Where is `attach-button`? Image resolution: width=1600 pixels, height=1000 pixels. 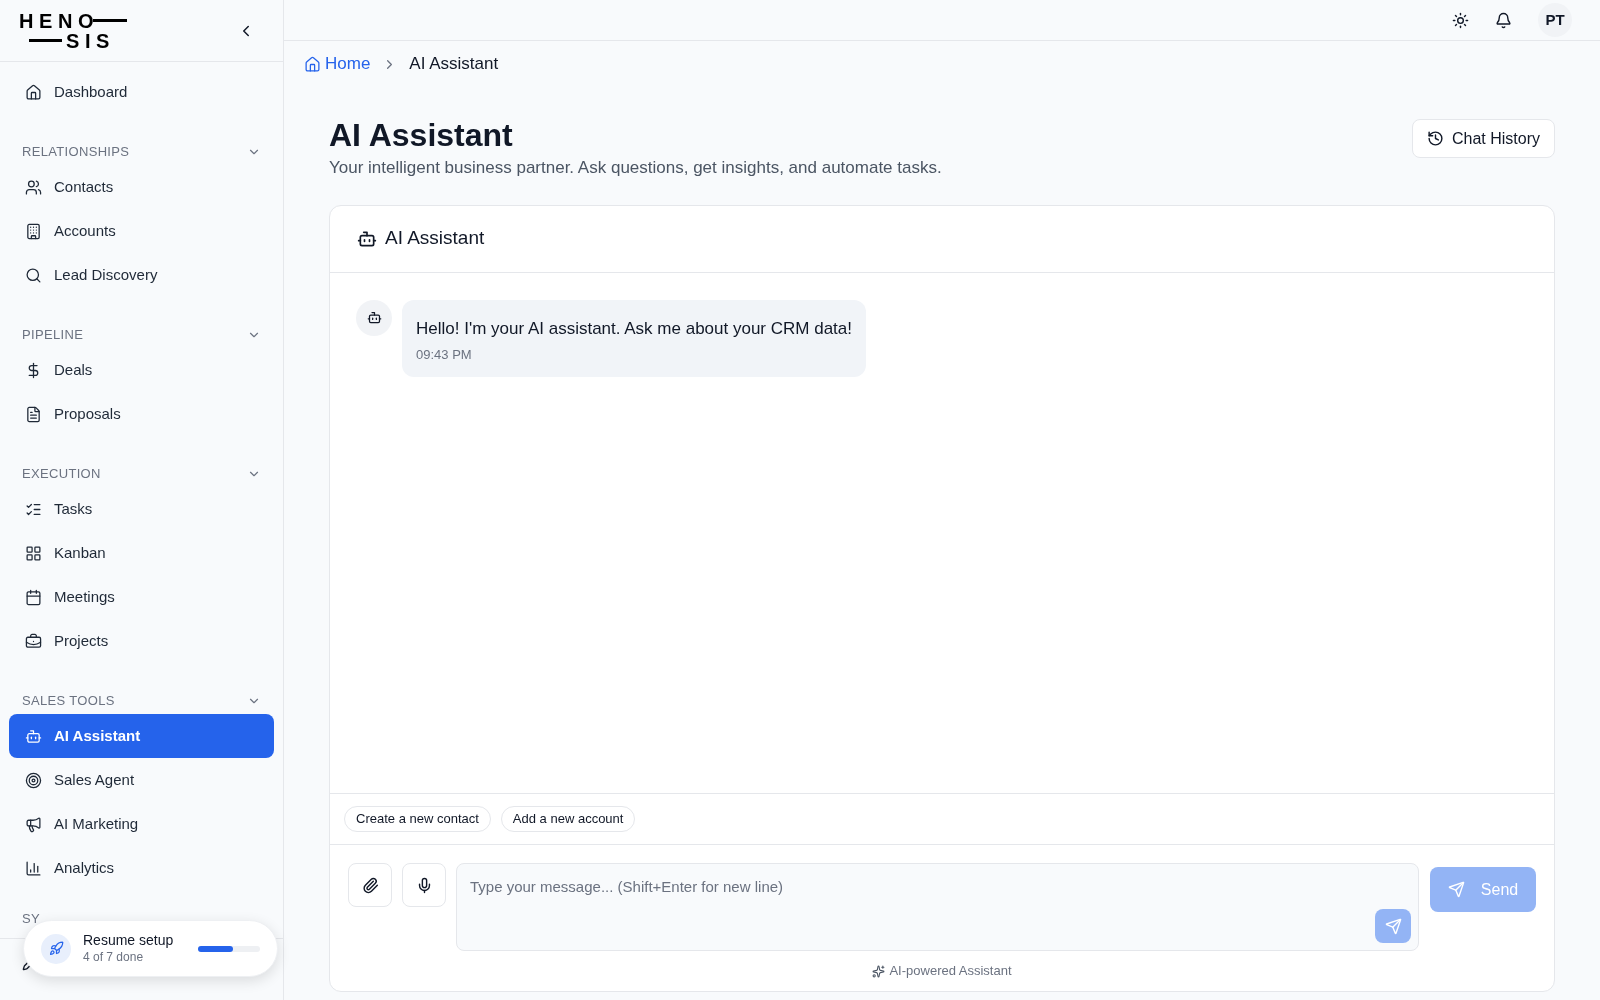 attach-button is located at coordinates (370, 885).